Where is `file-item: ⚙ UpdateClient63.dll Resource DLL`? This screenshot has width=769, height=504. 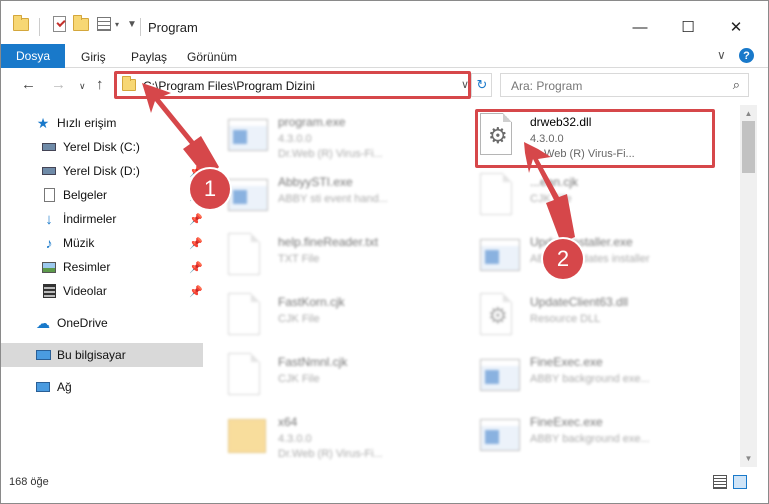 file-item: ⚙ UpdateClient63.dll Resource DLL is located at coordinates (585, 313).